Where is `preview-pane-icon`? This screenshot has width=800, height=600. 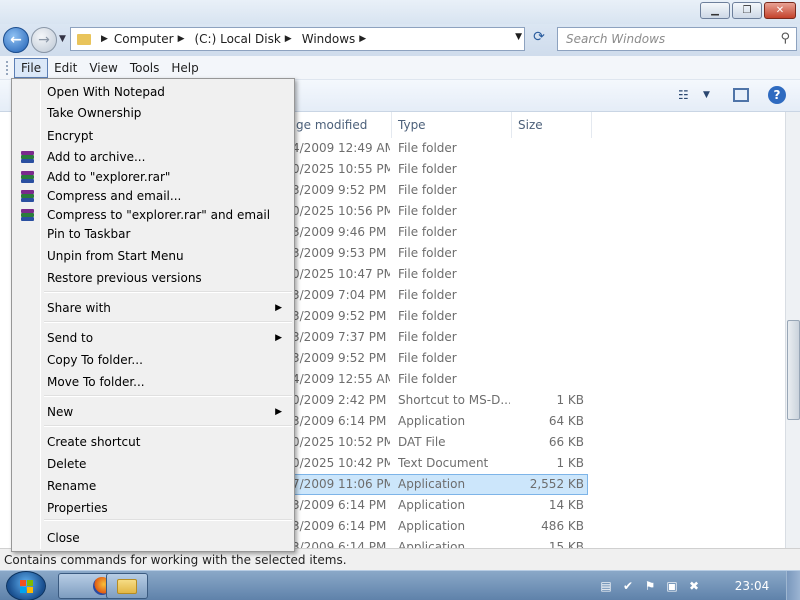
preview-pane-icon is located at coordinates (741, 95).